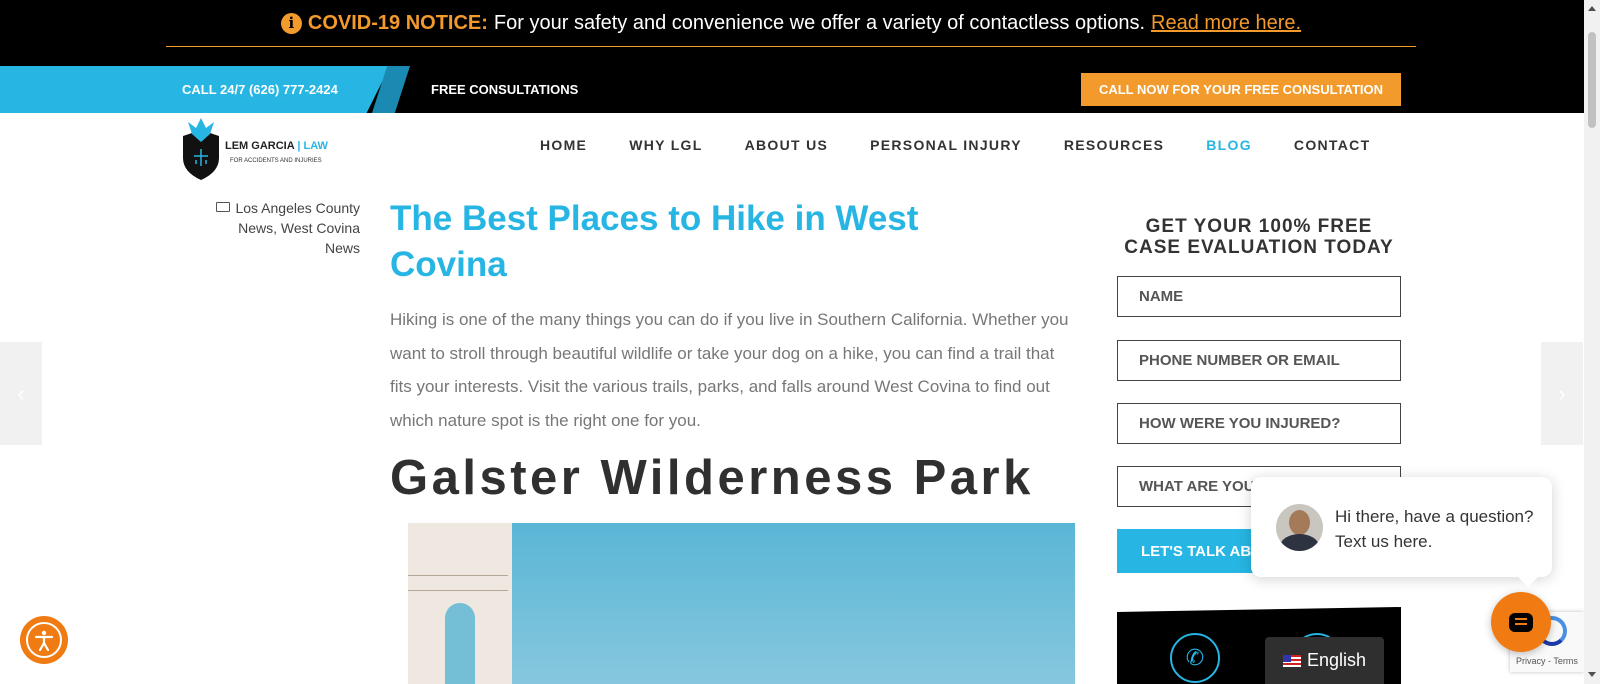  Describe the element at coordinates (1299, 542) in the screenshot. I see `avatar-body` at that location.